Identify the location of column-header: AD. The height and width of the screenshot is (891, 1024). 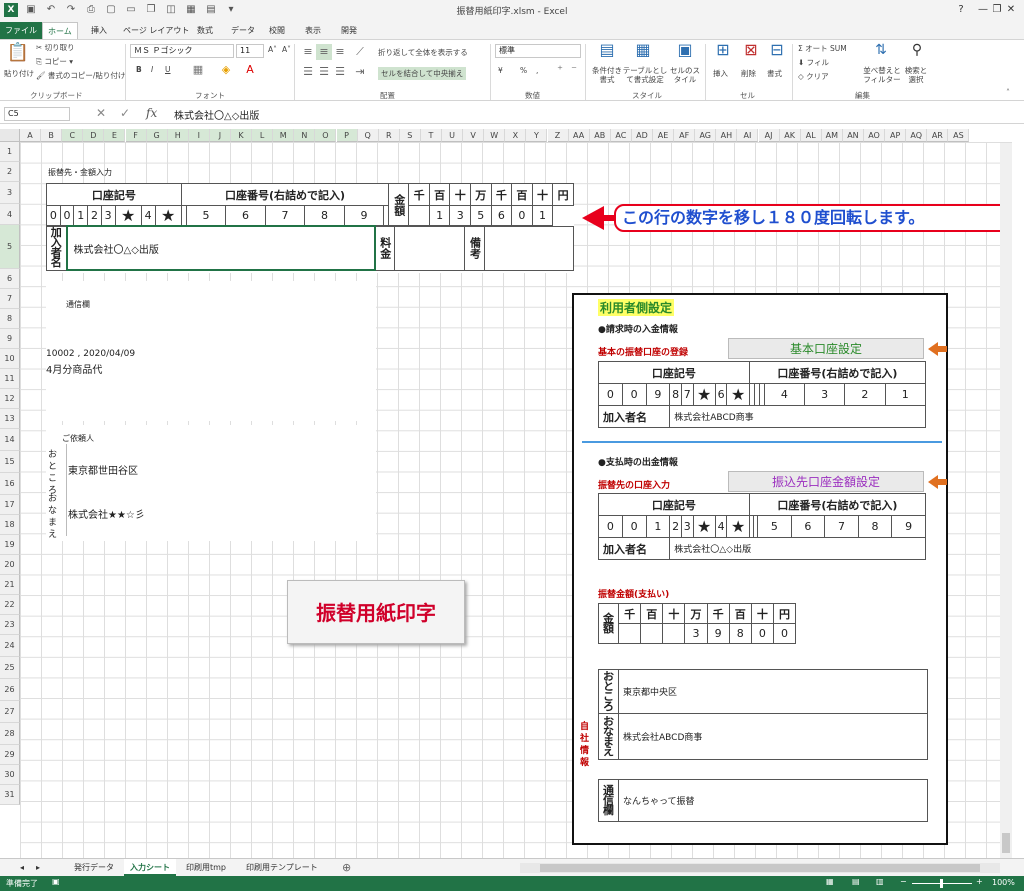
(642, 135).